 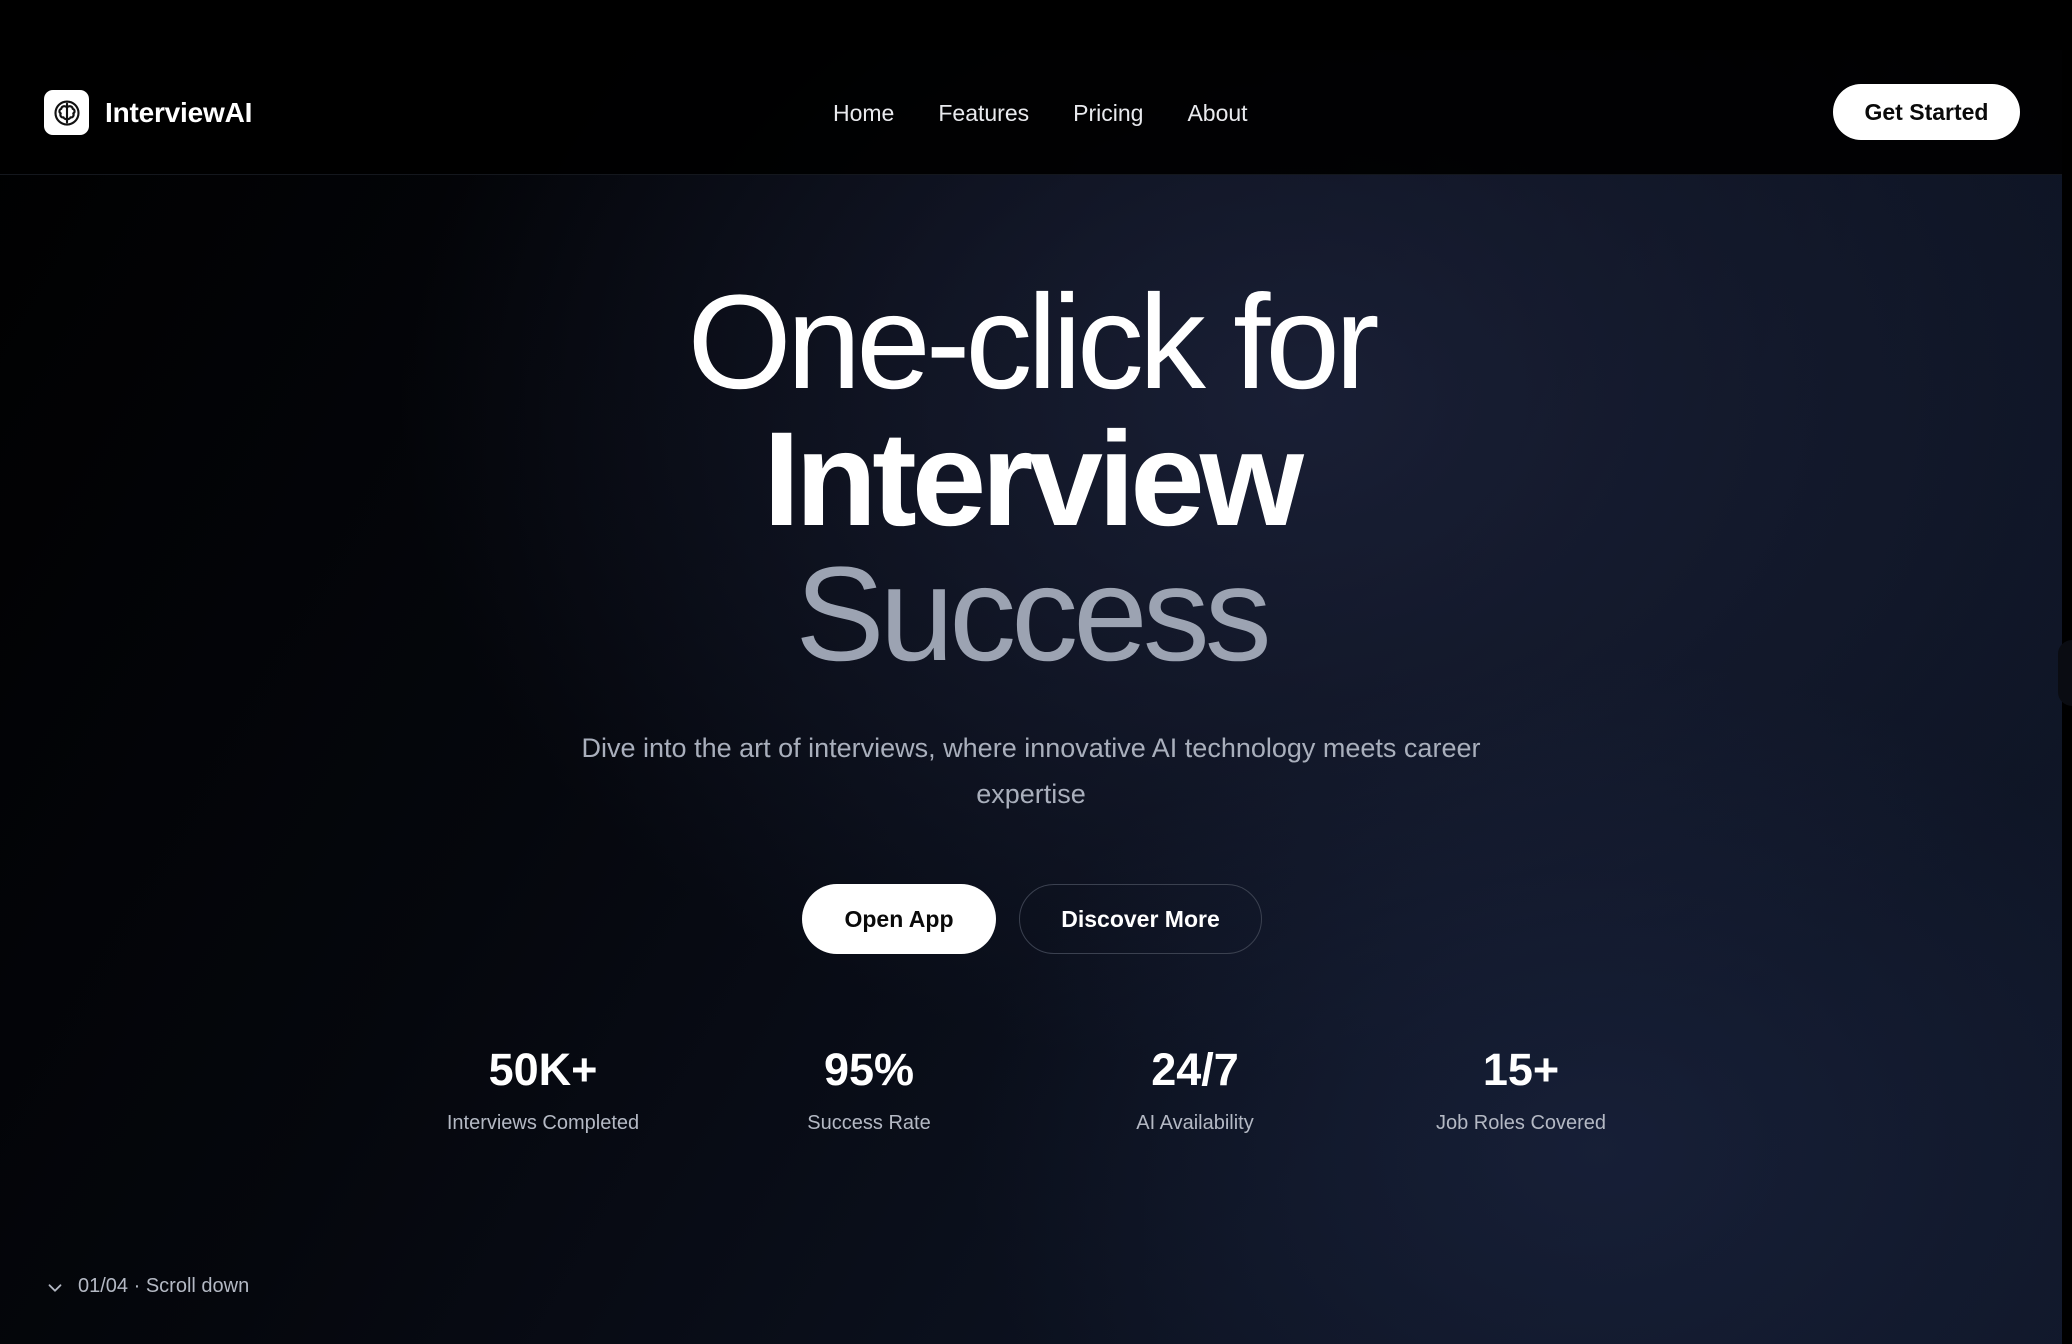 What do you see at coordinates (1036, 25) in the screenshot?
I see `top-bar` at bounding box center [1036, 25].